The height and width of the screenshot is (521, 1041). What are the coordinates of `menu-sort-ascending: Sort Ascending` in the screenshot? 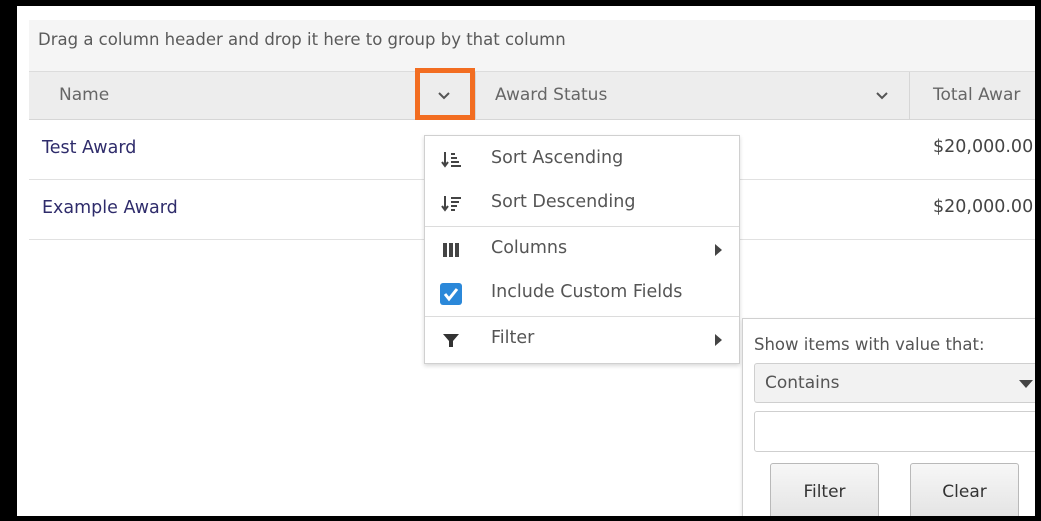 It's located at (582, 160).